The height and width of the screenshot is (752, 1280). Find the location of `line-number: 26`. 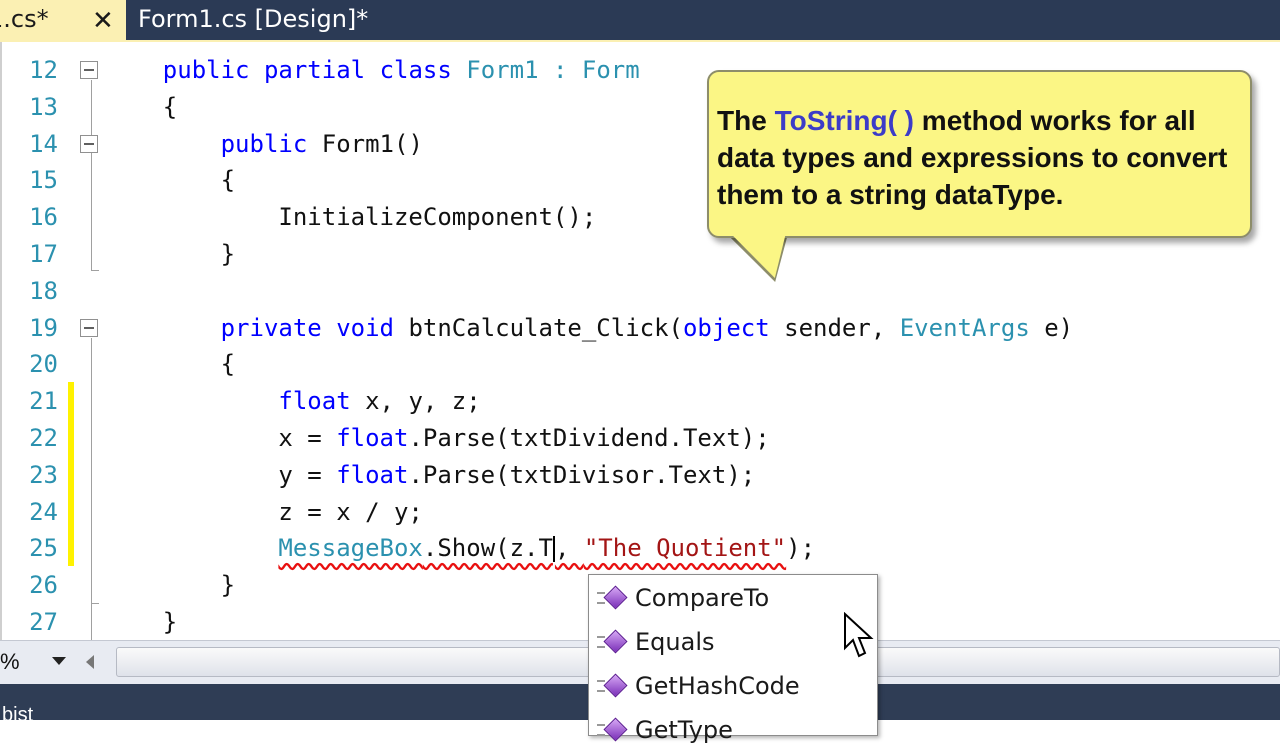

line-number: 26 is located at coordinates (43, 585).